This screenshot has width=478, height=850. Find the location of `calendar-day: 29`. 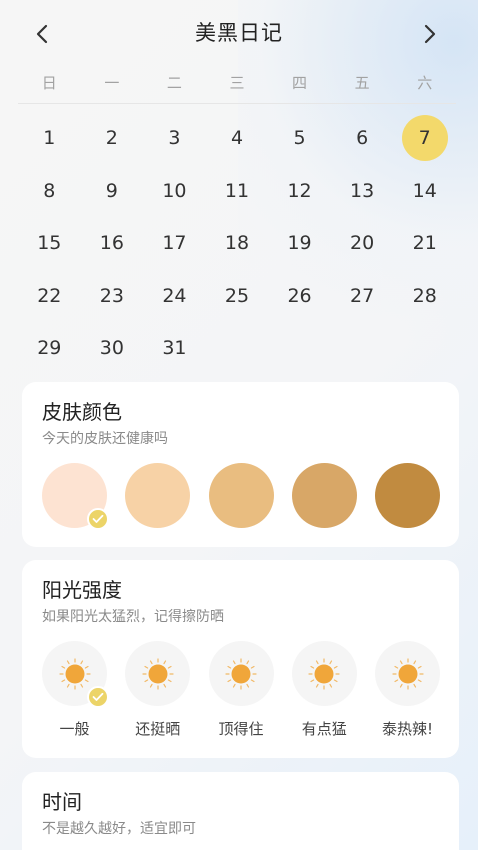

calendar-day: 29 is located at coordinates (49, 348).